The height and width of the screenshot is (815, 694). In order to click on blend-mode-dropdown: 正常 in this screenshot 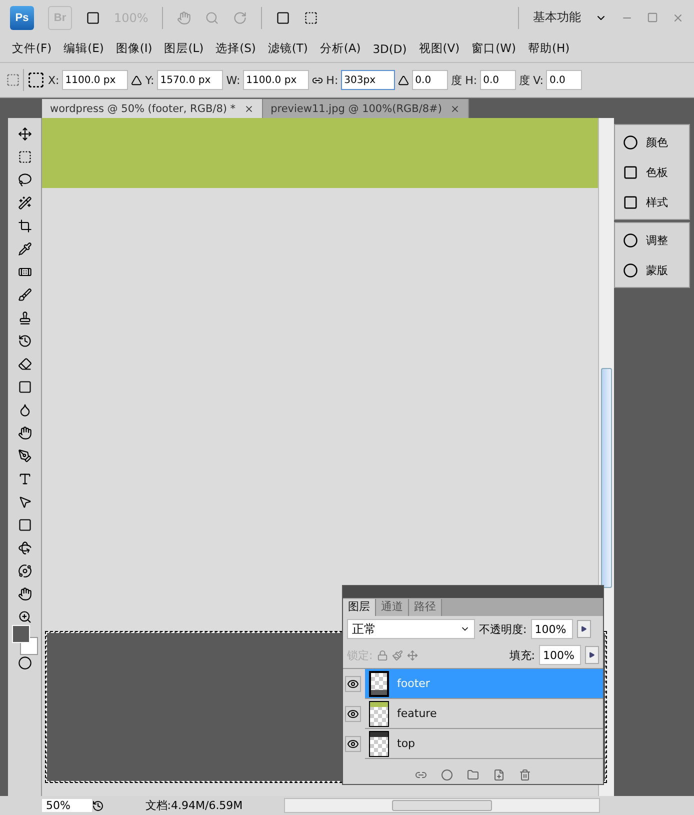, I will do `click(411, 629)`.